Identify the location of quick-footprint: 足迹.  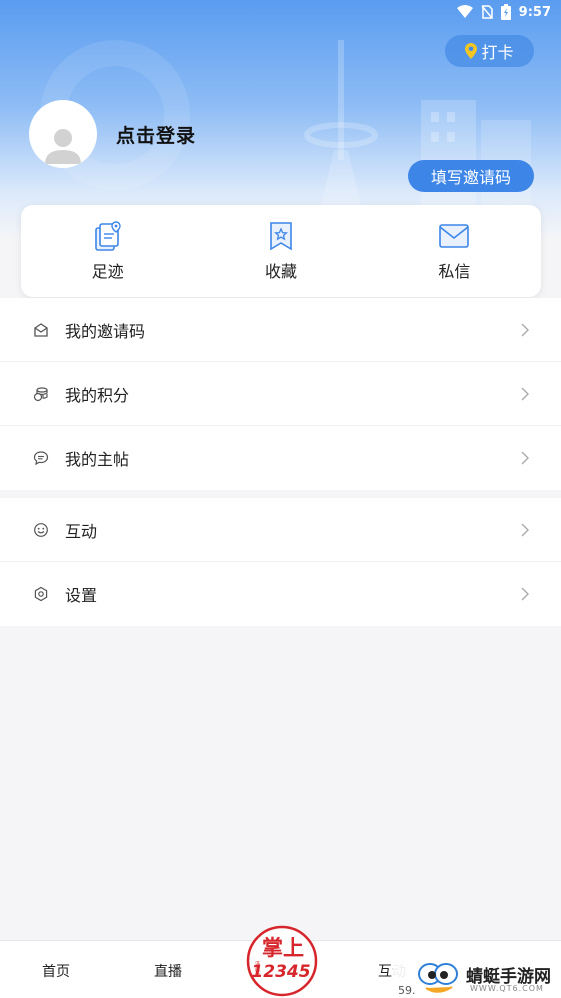
(107, 251).